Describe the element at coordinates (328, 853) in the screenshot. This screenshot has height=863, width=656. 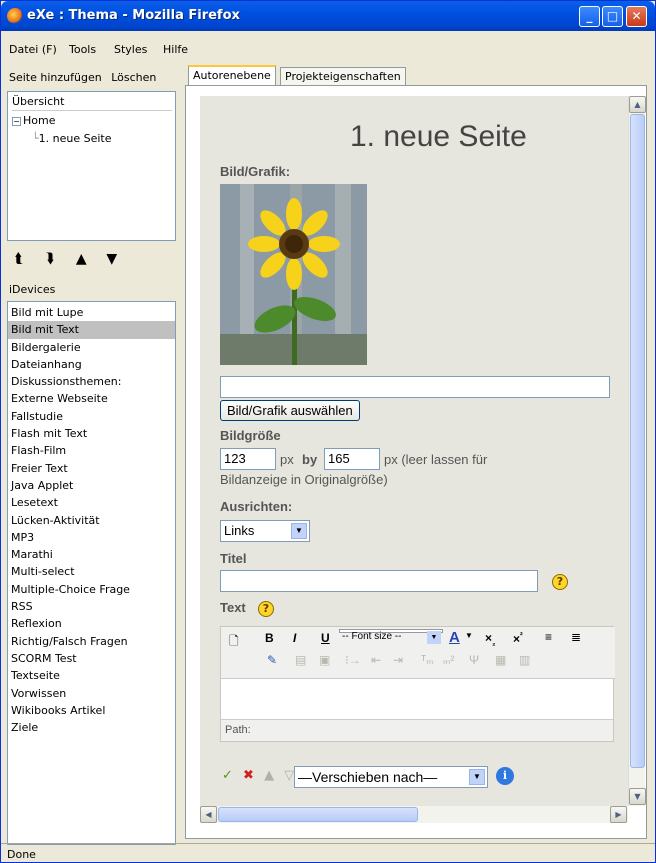
I see `status-bar: Done` at that location.